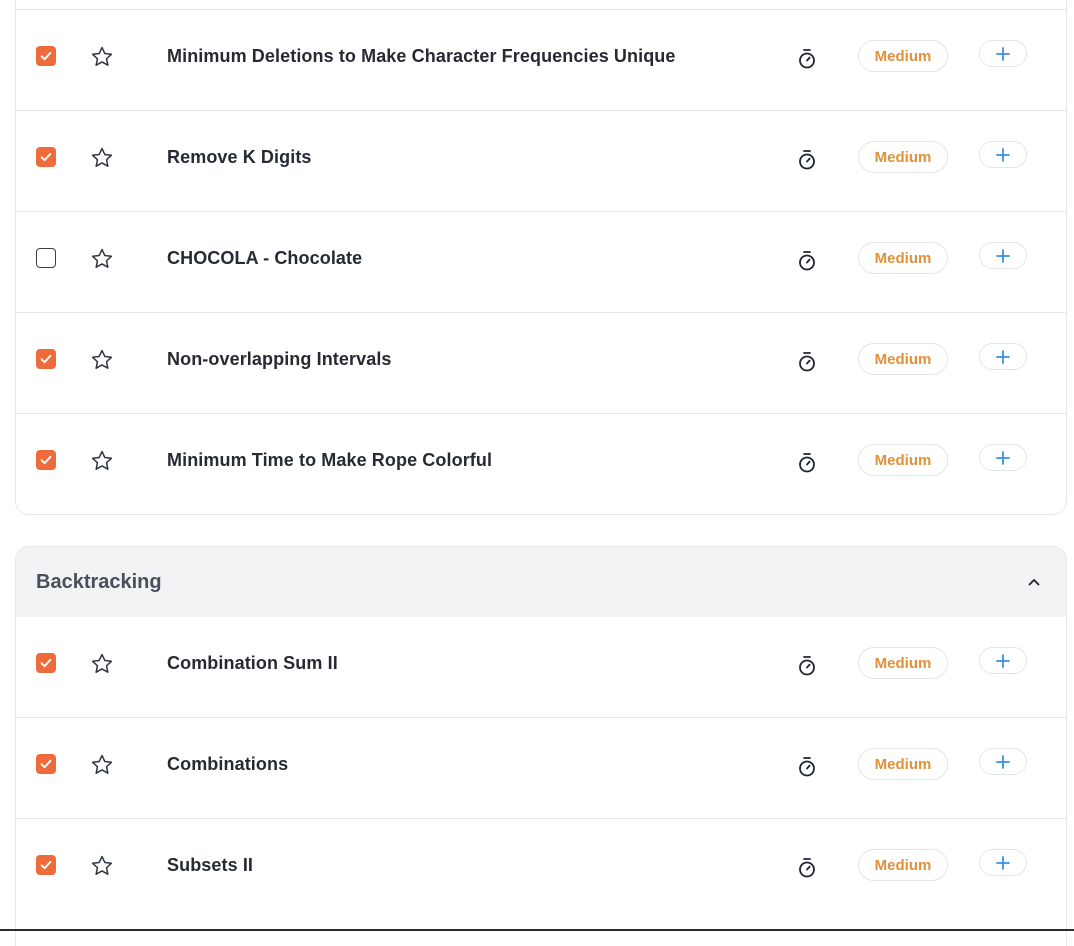 Image resolution: width=1074 pixels, height=946 pixels. What do you see at coordinates (210, 865) in the screenshot?
I see `problem-title: Subsets II` at bounding box center [210, 865].